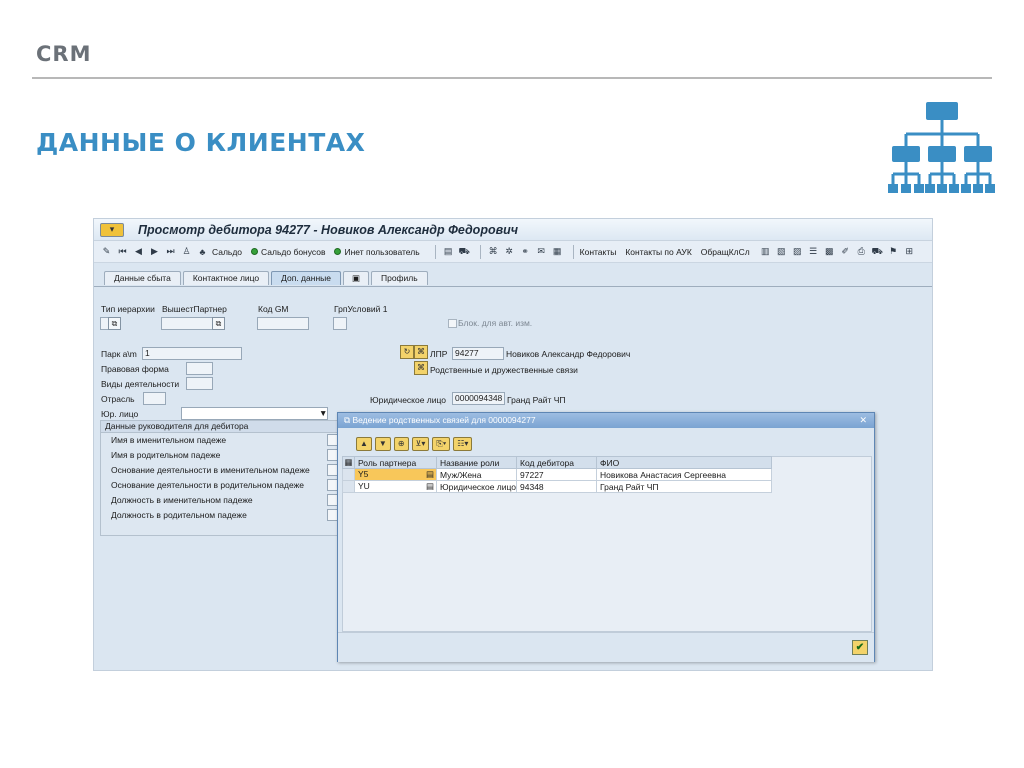  Describe the element at coordinates (781, 251) in the screenshot. I see `factory-icon: ▧` at that location.